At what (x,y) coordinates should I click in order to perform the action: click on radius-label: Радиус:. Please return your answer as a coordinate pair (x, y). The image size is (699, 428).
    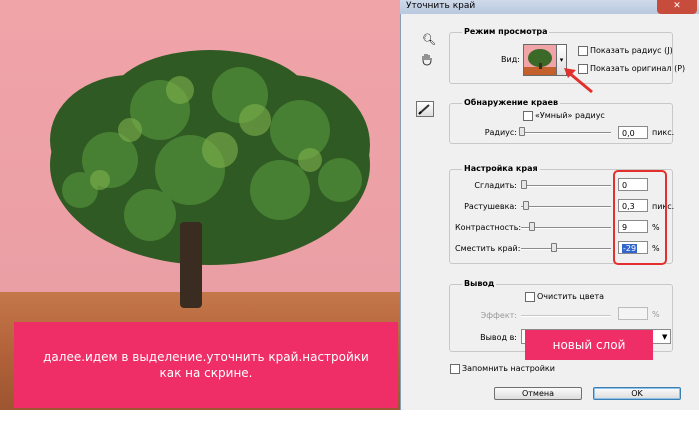
    Looking at the image, I should click on (500, 132).